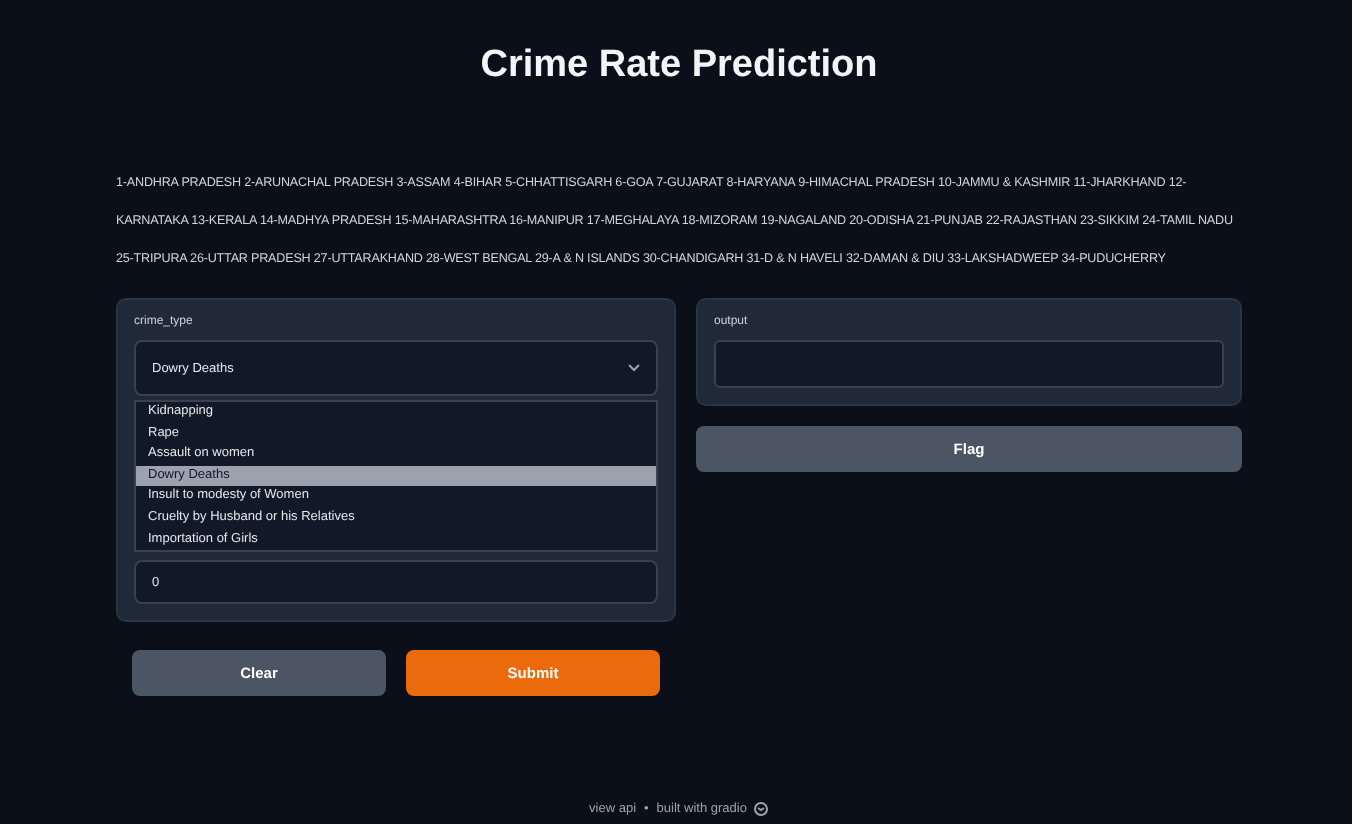 This screenshot has width=1352, height=824. I want to click on logo-icon, so click(761, 809).